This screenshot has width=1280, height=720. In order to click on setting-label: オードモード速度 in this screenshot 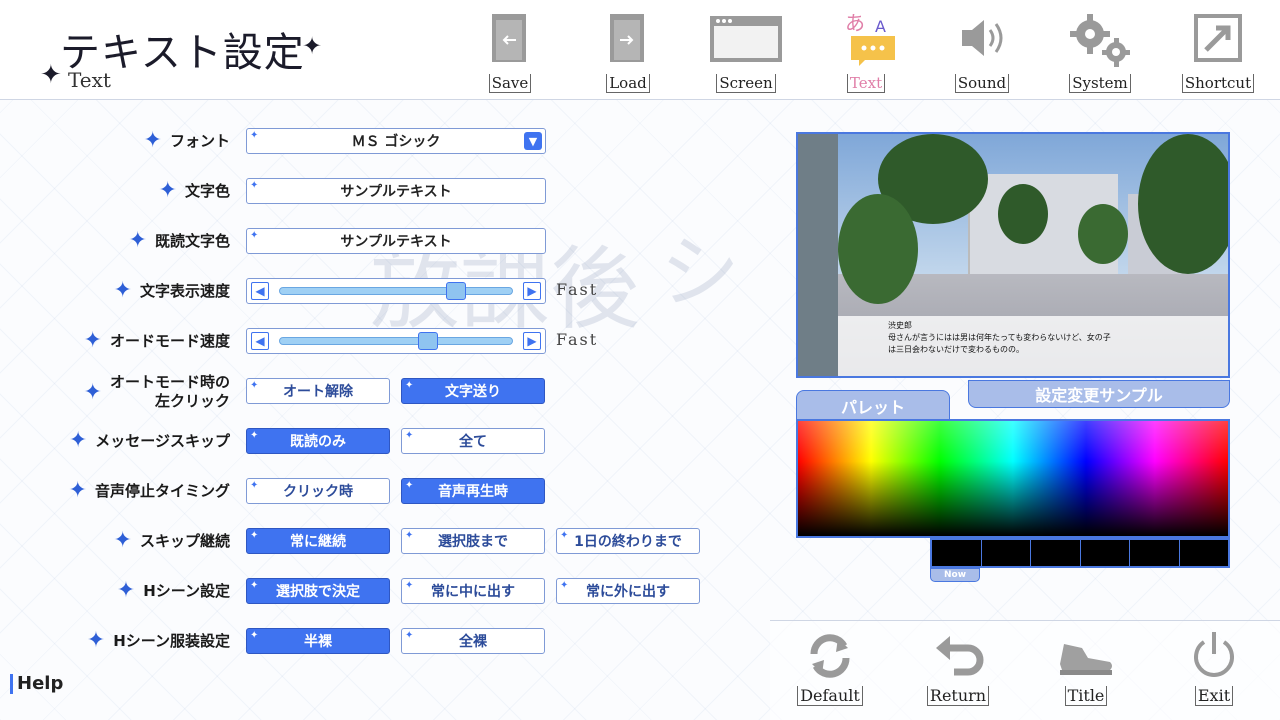, I will do `click(169, 341)`.